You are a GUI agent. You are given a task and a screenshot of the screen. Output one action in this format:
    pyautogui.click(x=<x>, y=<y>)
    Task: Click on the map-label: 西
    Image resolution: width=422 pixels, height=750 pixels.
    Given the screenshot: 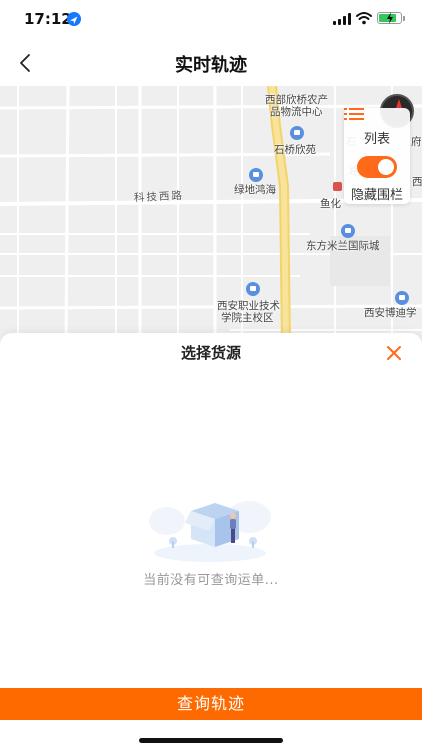 What is the action you would take?
    pyautogui.click(x=417, y=182)
    